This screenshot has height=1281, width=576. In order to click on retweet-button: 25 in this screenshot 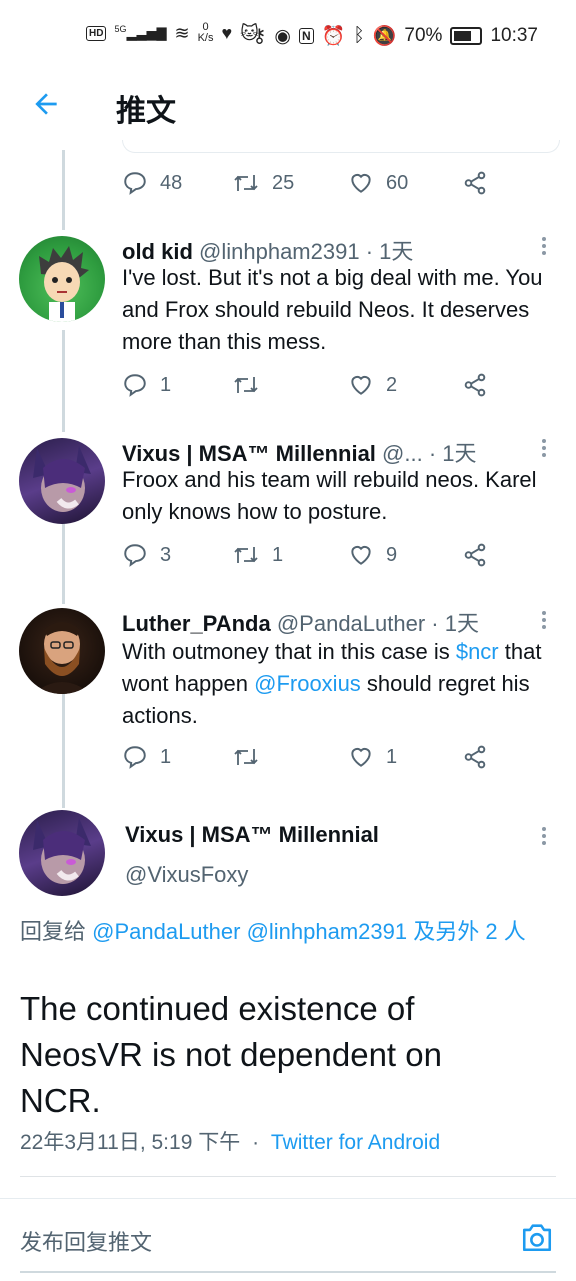, I will do `click(263, 183)`.